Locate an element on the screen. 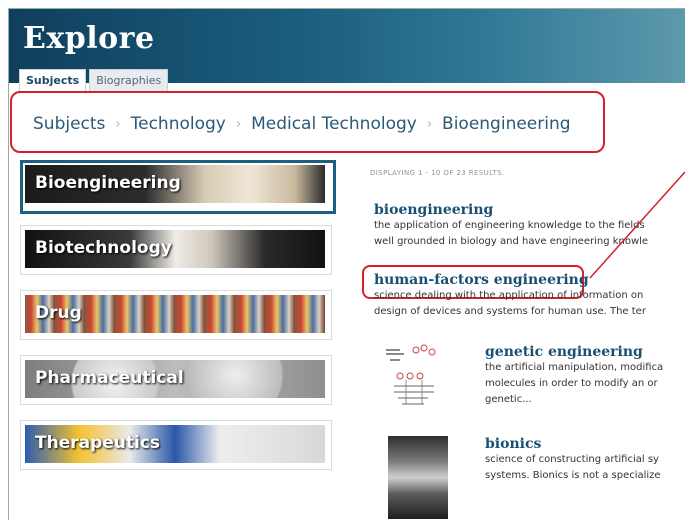  result-title-link: human-factors engineering is located at coordinates (529, 280).